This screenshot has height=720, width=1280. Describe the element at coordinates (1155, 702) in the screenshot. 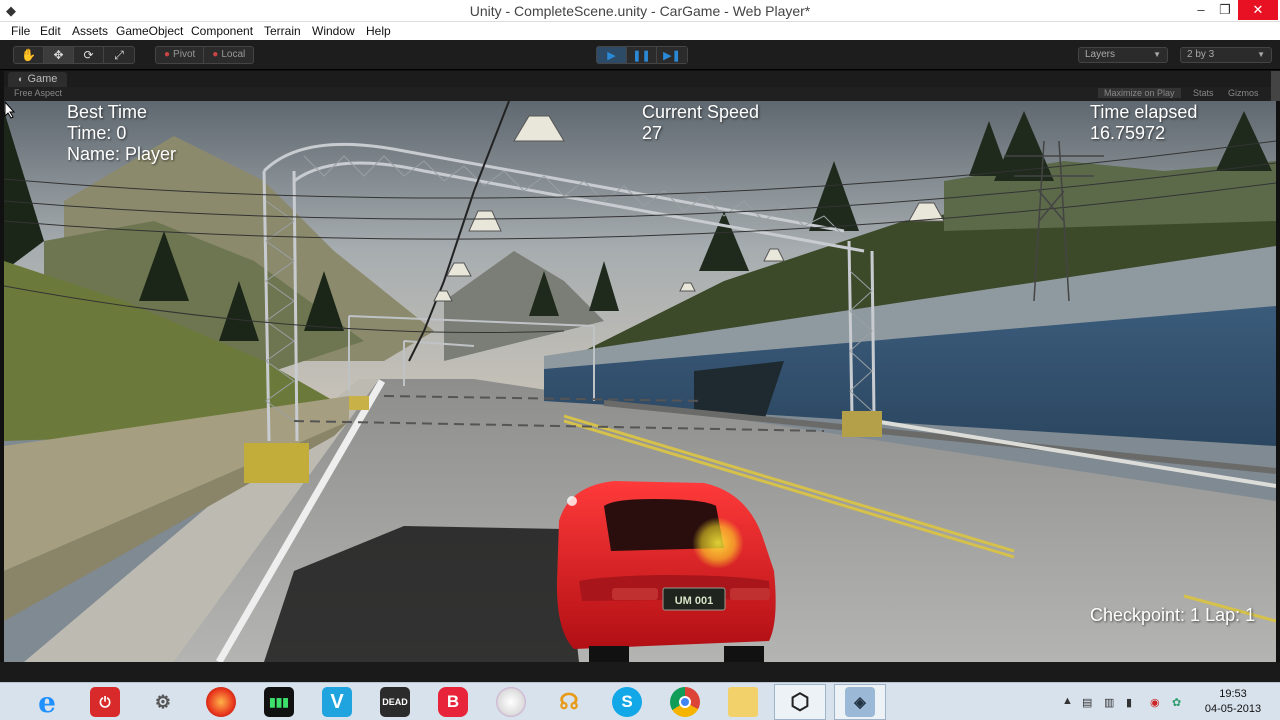

I see `volume-icon: ◉` at that location.